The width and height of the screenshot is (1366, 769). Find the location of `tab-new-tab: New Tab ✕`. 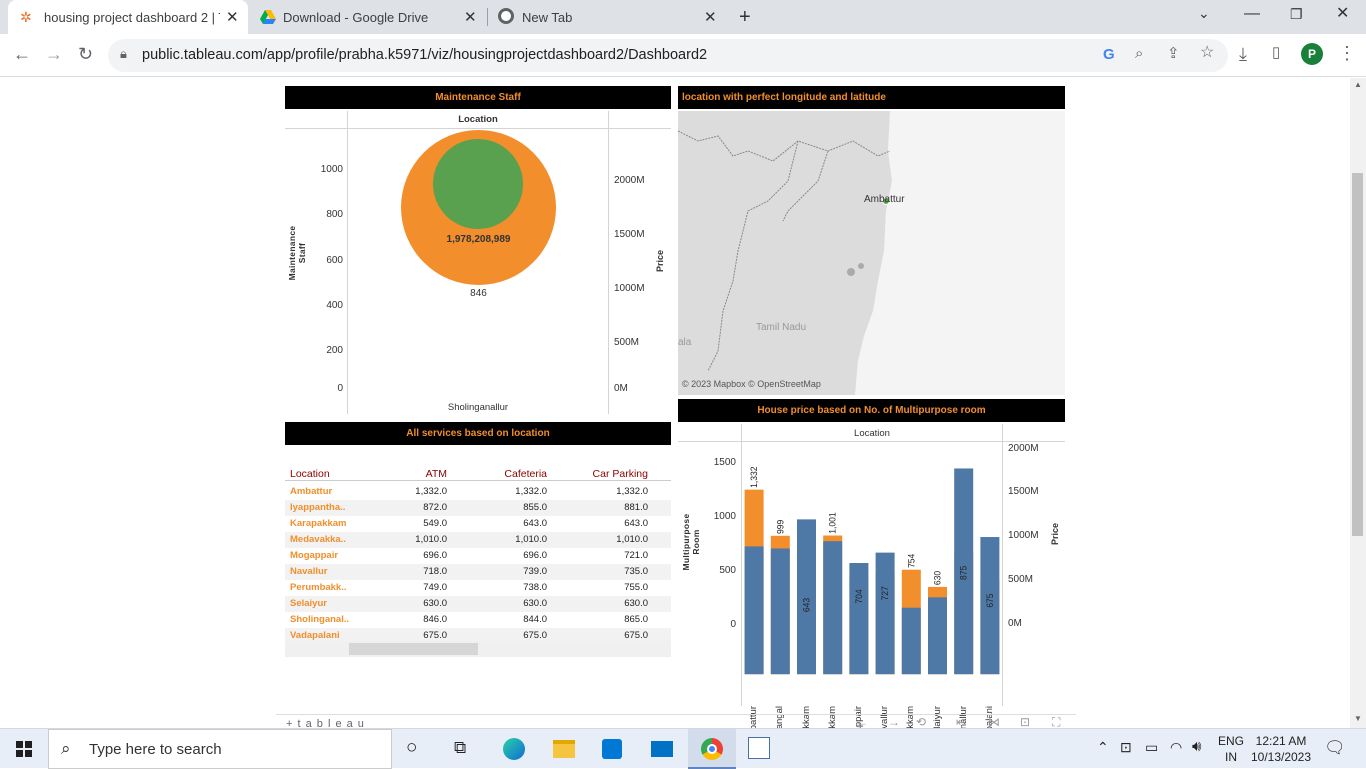

tab-new-tab: New Tab ✕ is located at coordinates (608, 17).